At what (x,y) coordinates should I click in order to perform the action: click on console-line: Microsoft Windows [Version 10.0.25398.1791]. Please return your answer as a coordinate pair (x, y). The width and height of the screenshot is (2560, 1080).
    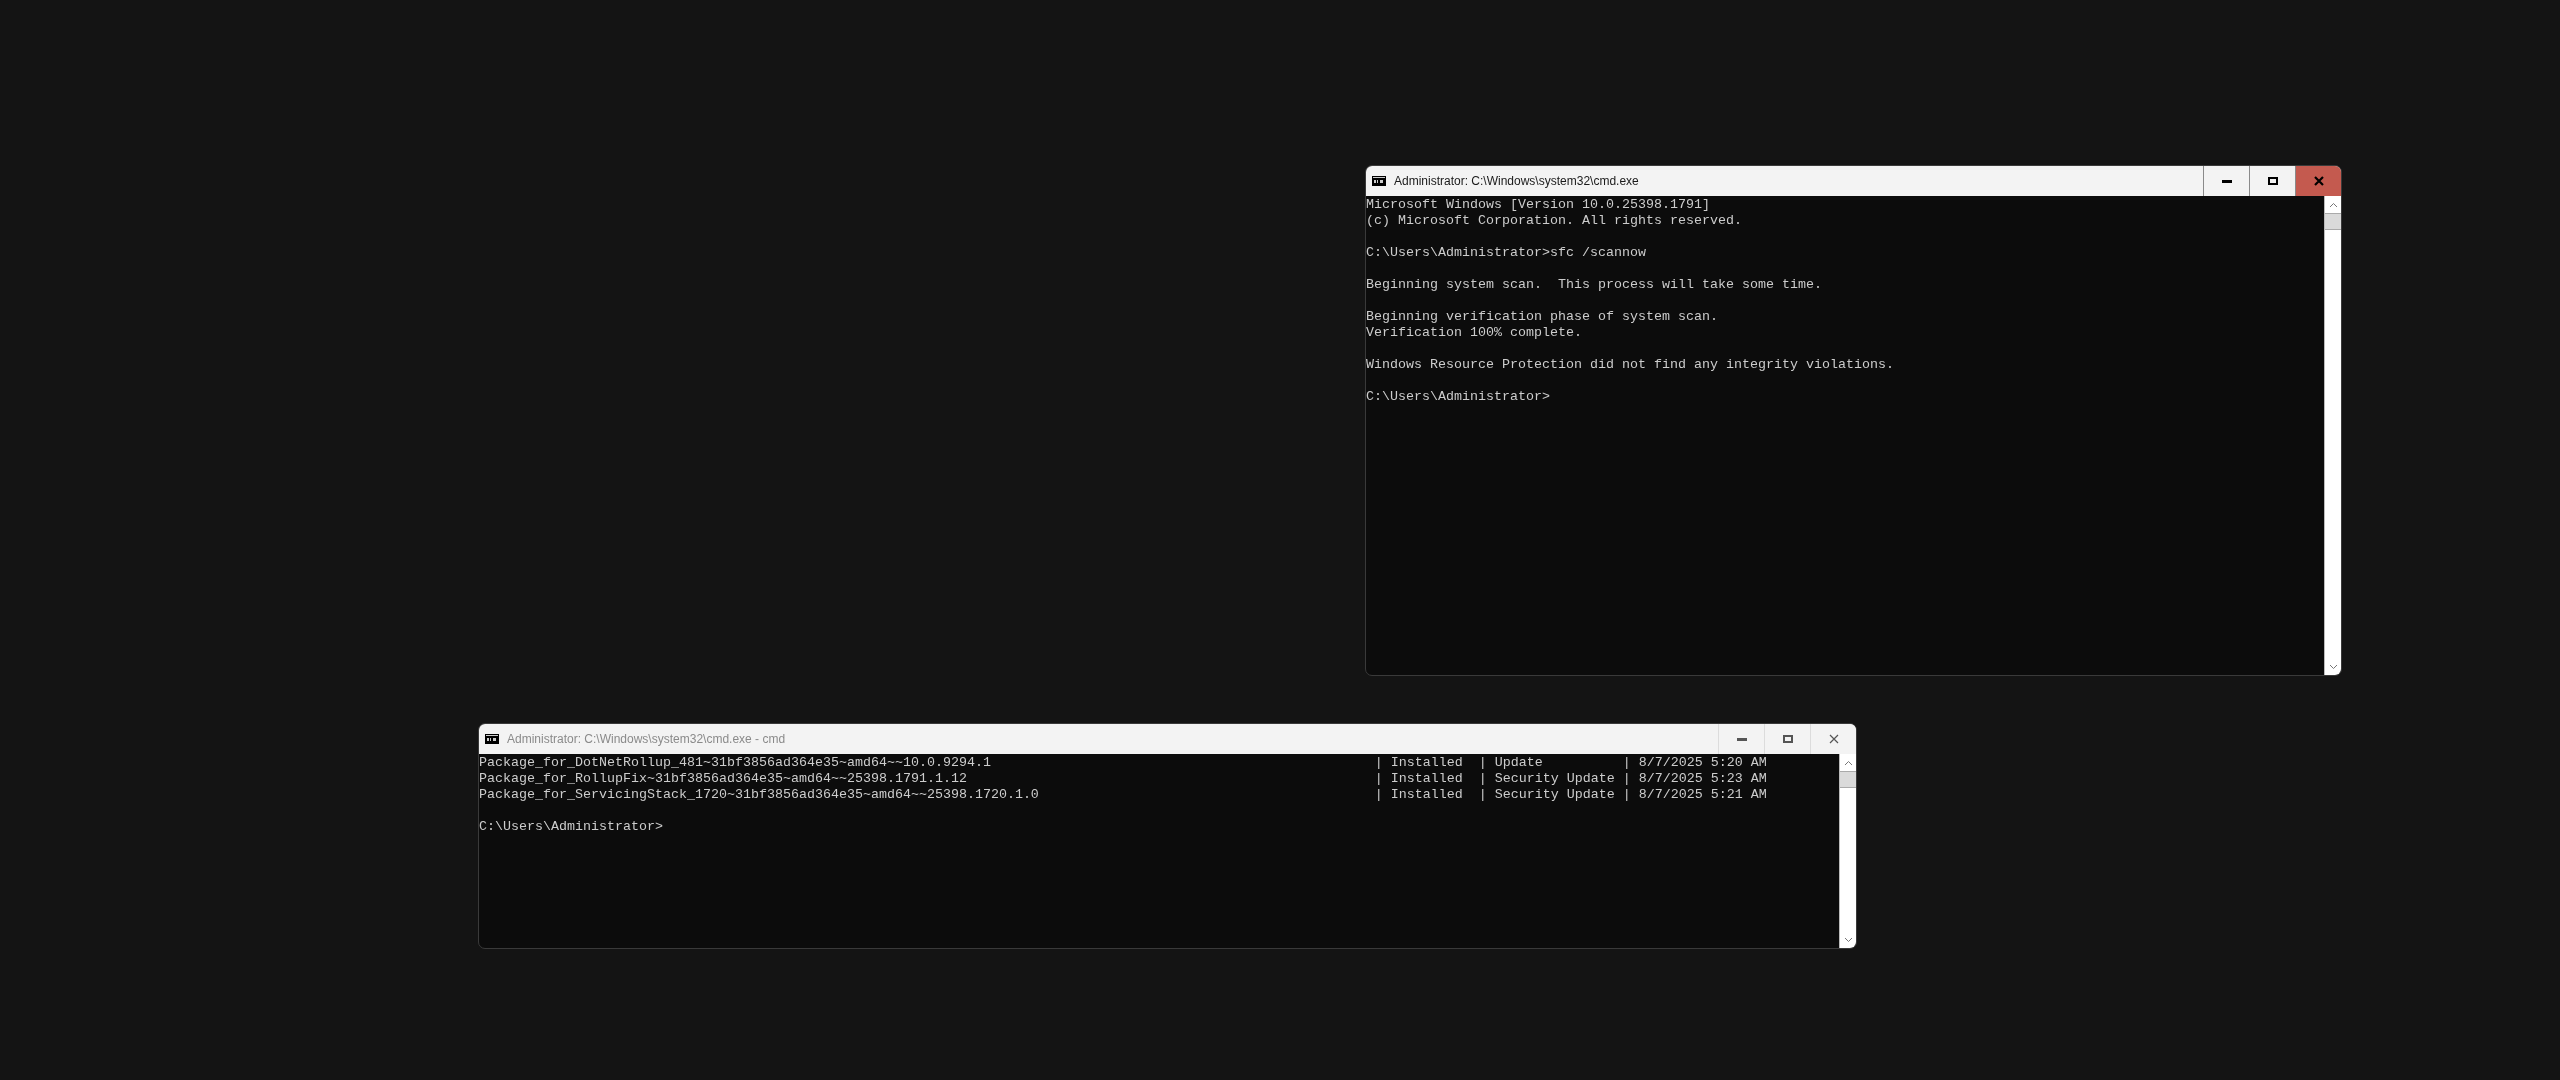
    Looking at the image, I should click on (1538, 205).